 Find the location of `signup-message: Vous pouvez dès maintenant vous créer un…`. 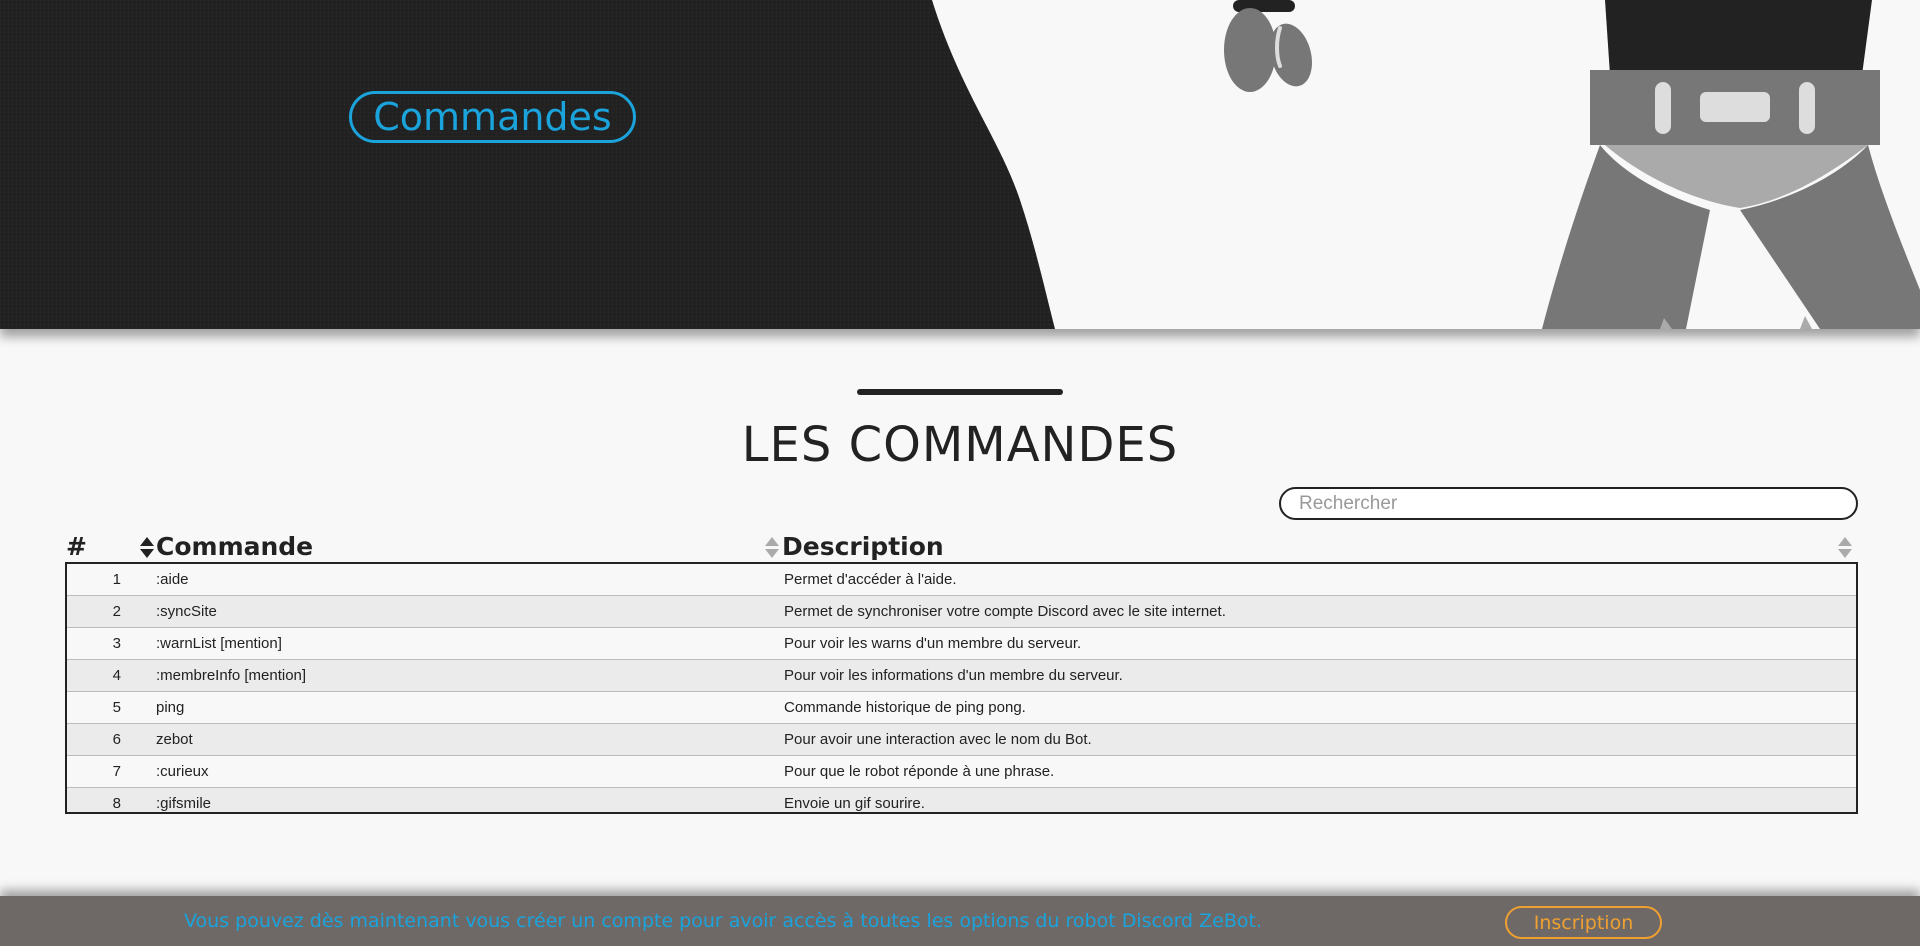

signup-message: Vous pouvez dès maintenant vous créer un… is located at coordinates (723, 921).